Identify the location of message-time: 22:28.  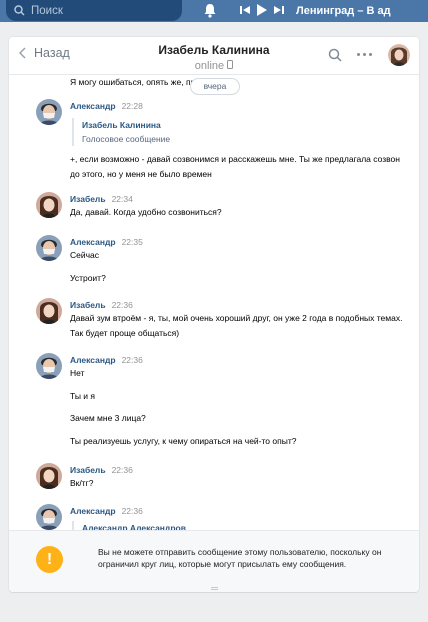
(132, 106).